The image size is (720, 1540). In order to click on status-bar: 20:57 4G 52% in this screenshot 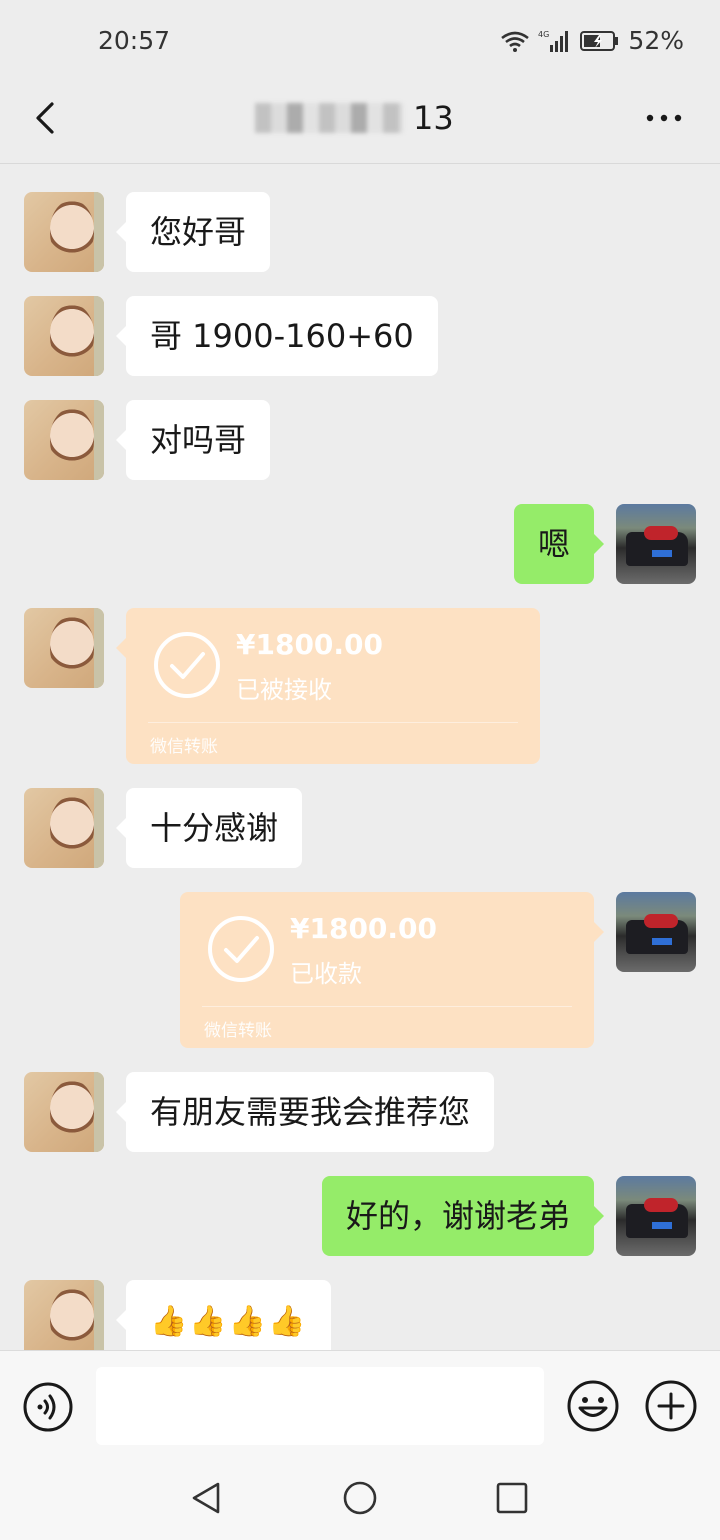, I will do `click(360, 42)`.